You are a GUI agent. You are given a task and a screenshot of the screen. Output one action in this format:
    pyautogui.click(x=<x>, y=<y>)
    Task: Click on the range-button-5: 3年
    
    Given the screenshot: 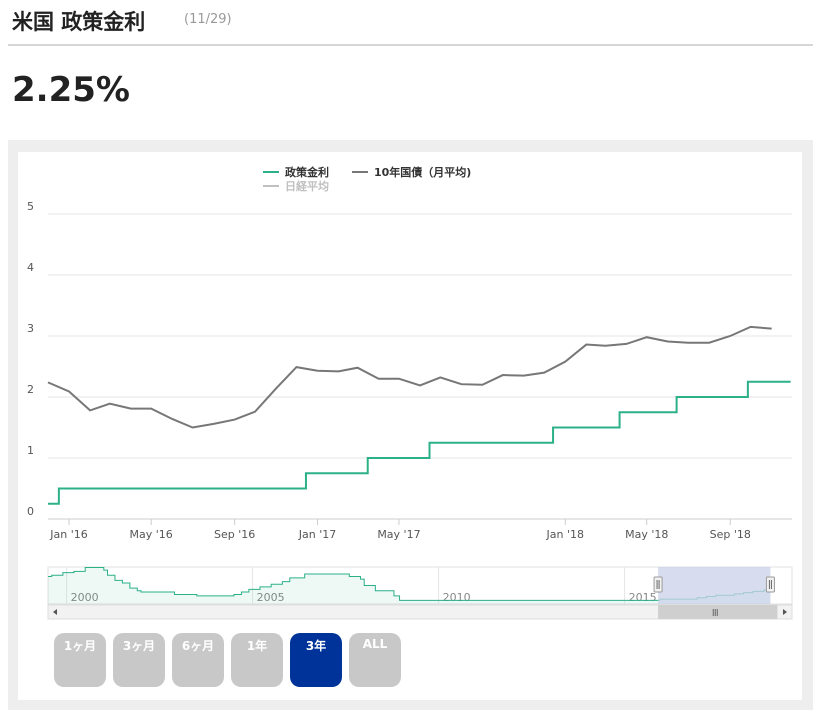 What is the action you would take?
    pyautogui.click(x=316, y=660)
    